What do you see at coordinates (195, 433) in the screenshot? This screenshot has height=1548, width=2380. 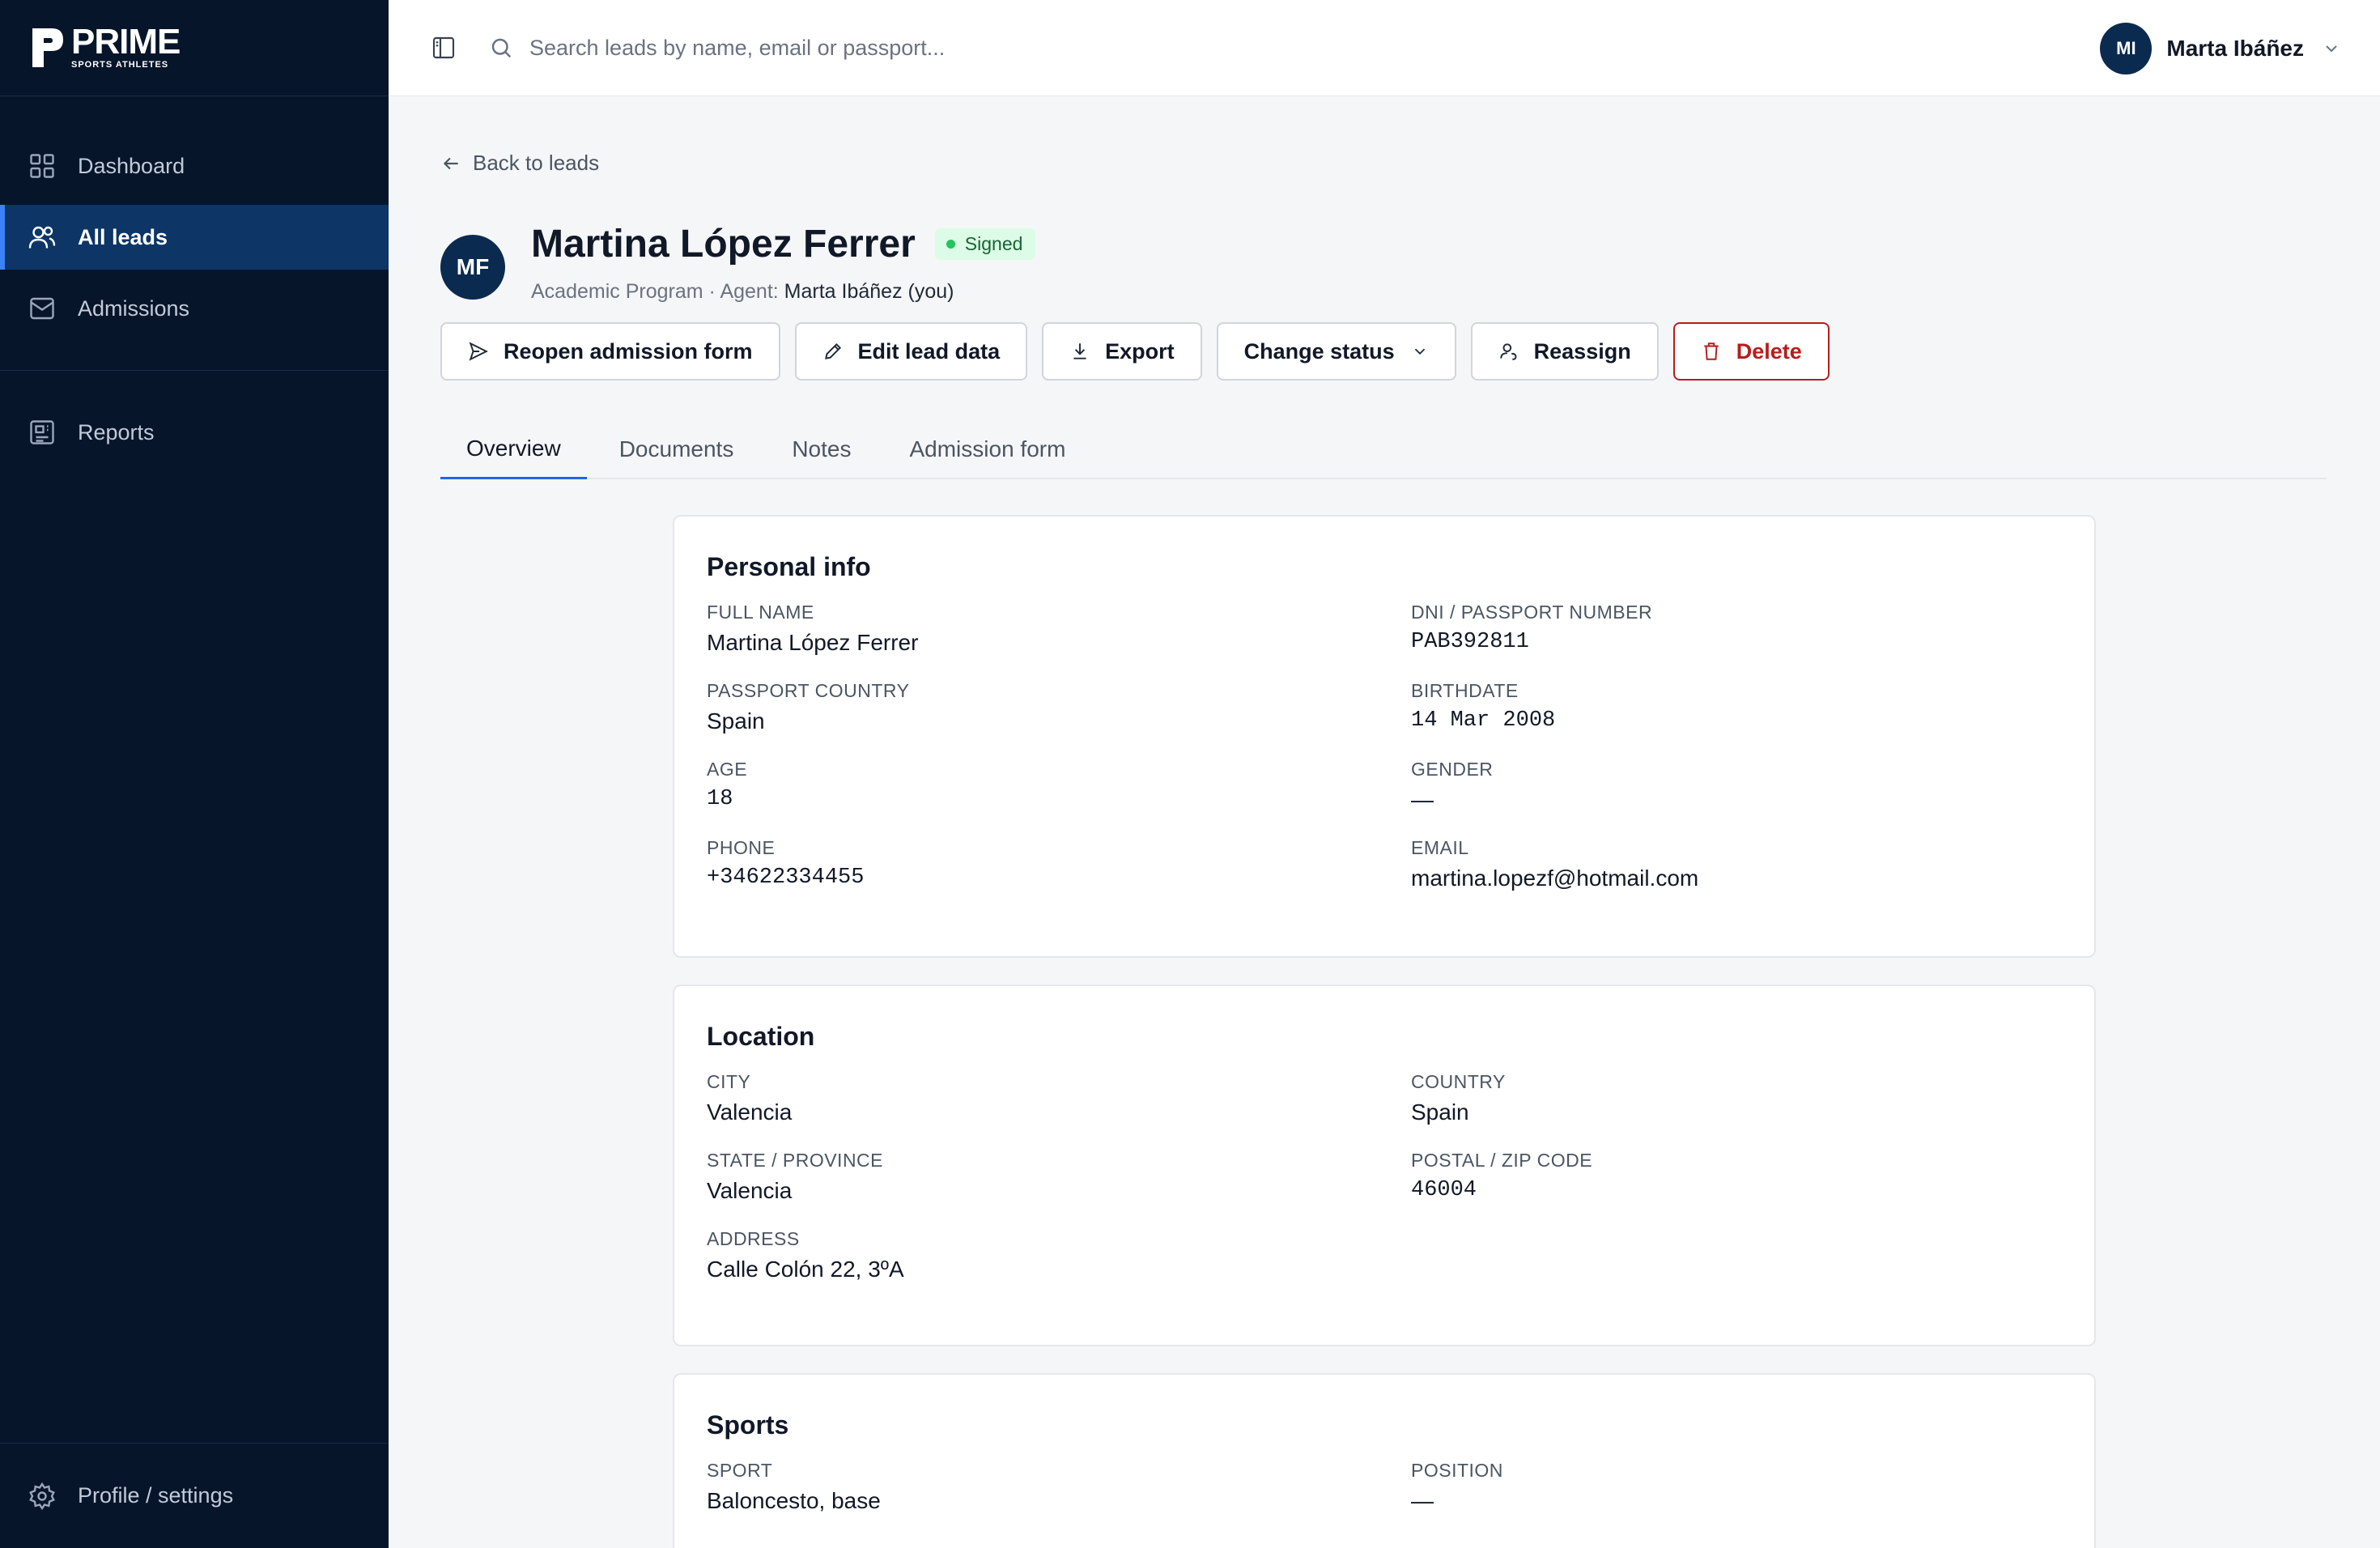 I see `sidebar-item-reports: Reports` at bounding box center [195, 433].